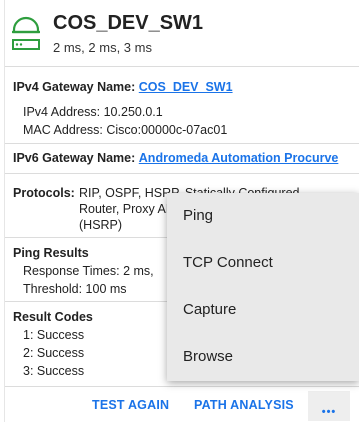  Describe the element at coordinates (244, 405) in the screenshot. I see `path-analysis-button: PATH ANALYSIS` at that location.